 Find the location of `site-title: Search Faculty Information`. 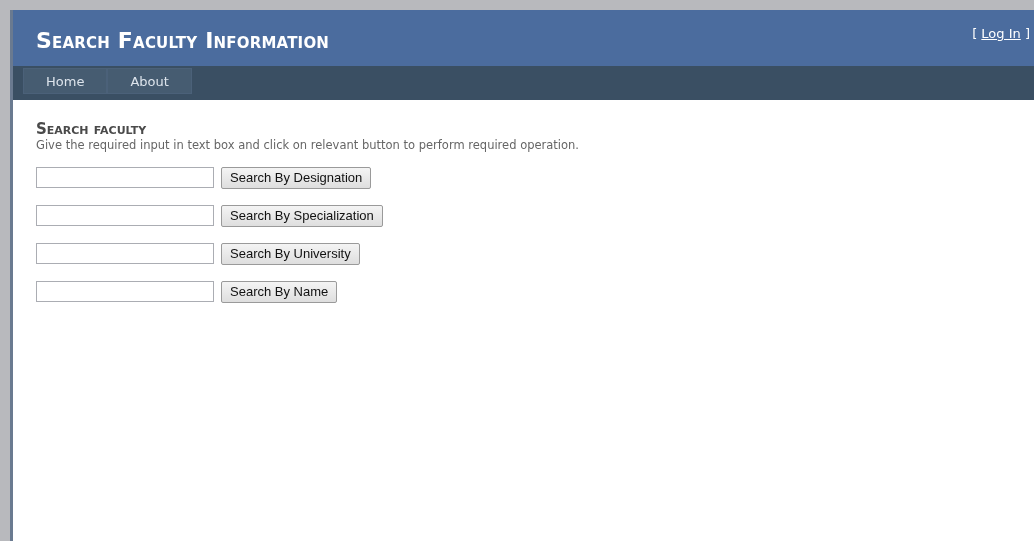

site-title: Search Faculty Information is located at coordinates (183, 40).